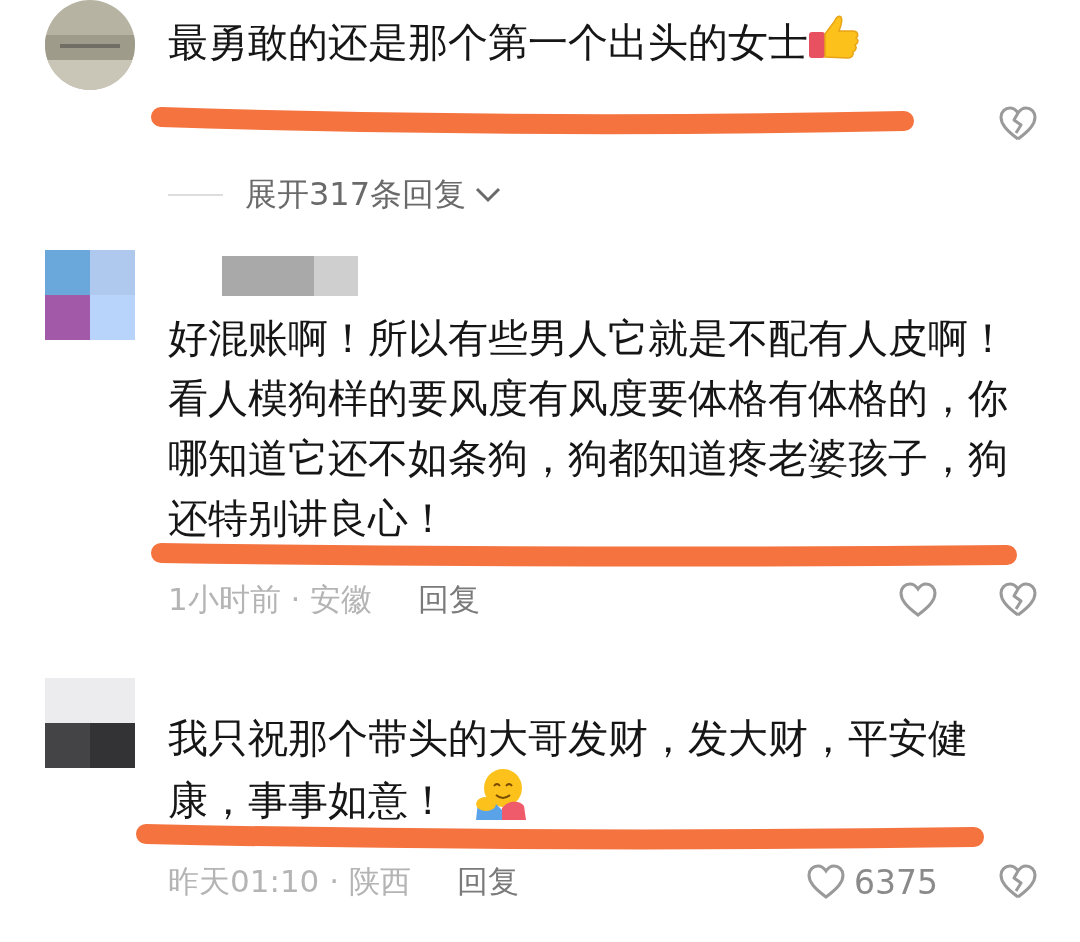 The image size is (1080, 942). What do you see at coordinates (896, 882) in the screenshot?
I see `like-count: 6375` at bounding box center [896, 882].